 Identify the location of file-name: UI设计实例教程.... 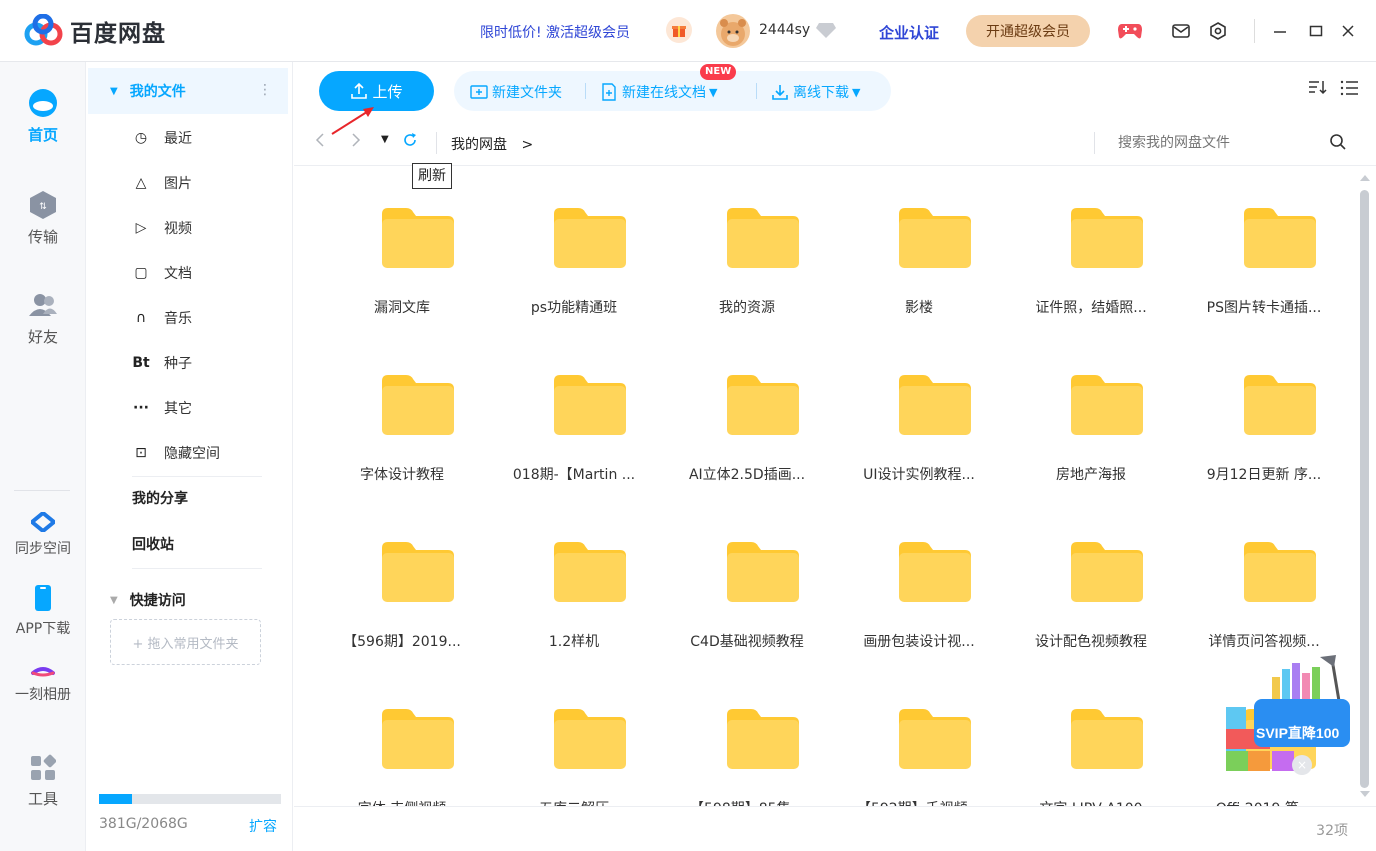
(919, 475).